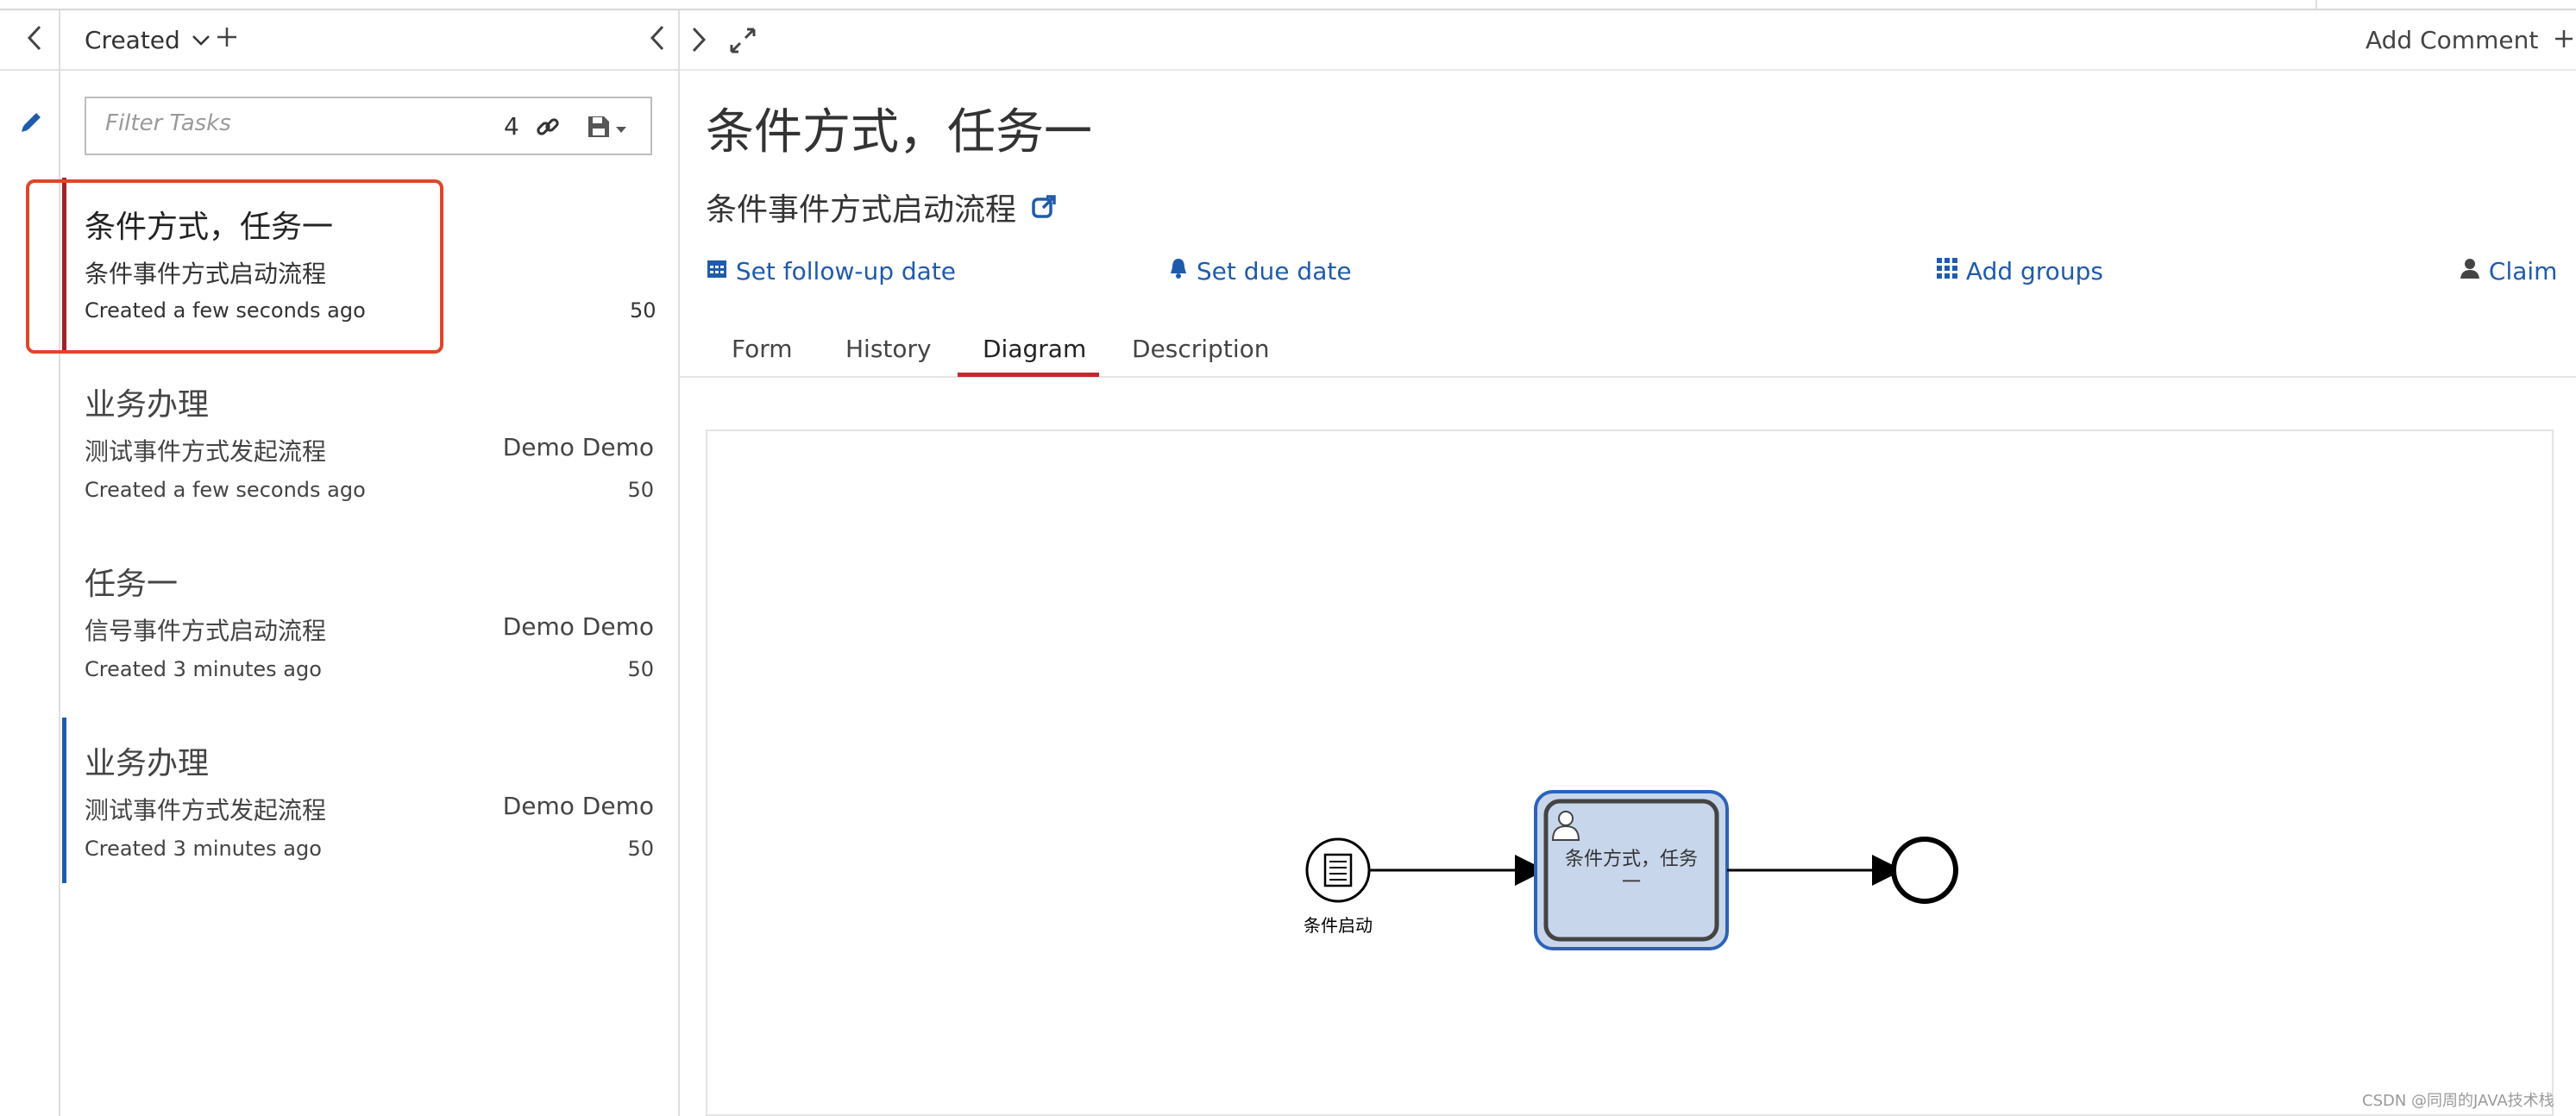 This screenshot has height=1116, width=2576. What do you see at coordinates (2452, 40) in the screenshot?
I see `add-comment-label: Add Comment` at bounding box center [2452, 40].